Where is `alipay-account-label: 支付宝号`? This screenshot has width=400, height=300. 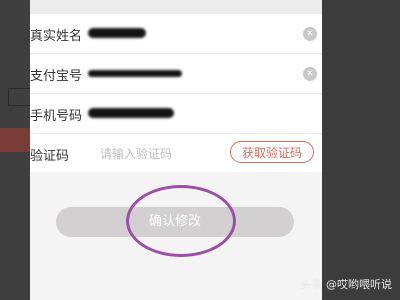 alipay-account-label: 支付宝号 is located at coordinates (56, 76).